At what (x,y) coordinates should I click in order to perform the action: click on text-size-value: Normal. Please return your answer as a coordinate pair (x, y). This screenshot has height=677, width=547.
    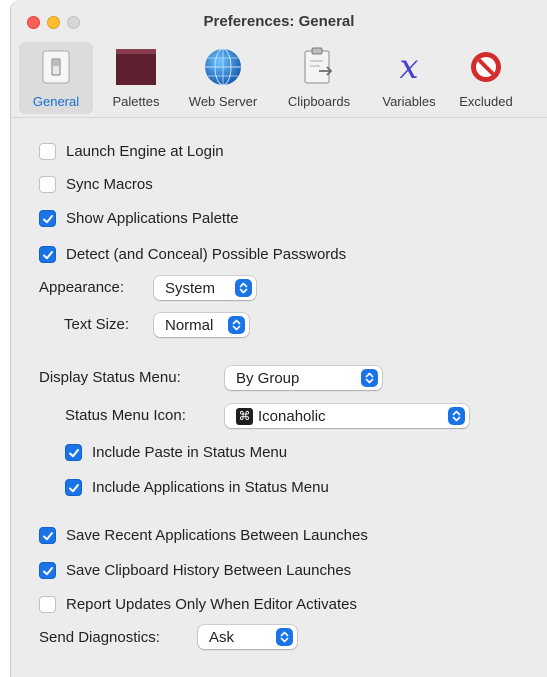
    Looking at the image, I should click on (189, 325).